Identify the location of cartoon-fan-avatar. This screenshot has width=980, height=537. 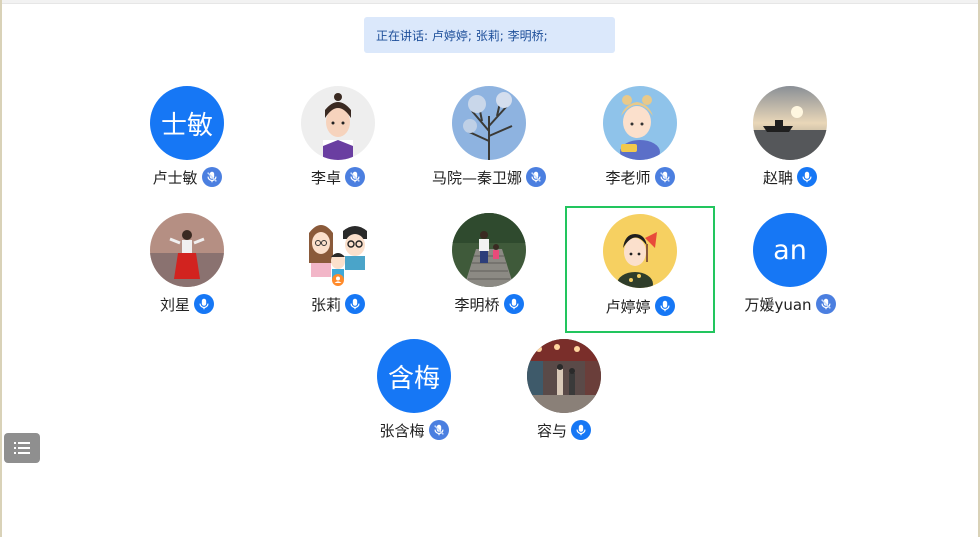
(640, 251).